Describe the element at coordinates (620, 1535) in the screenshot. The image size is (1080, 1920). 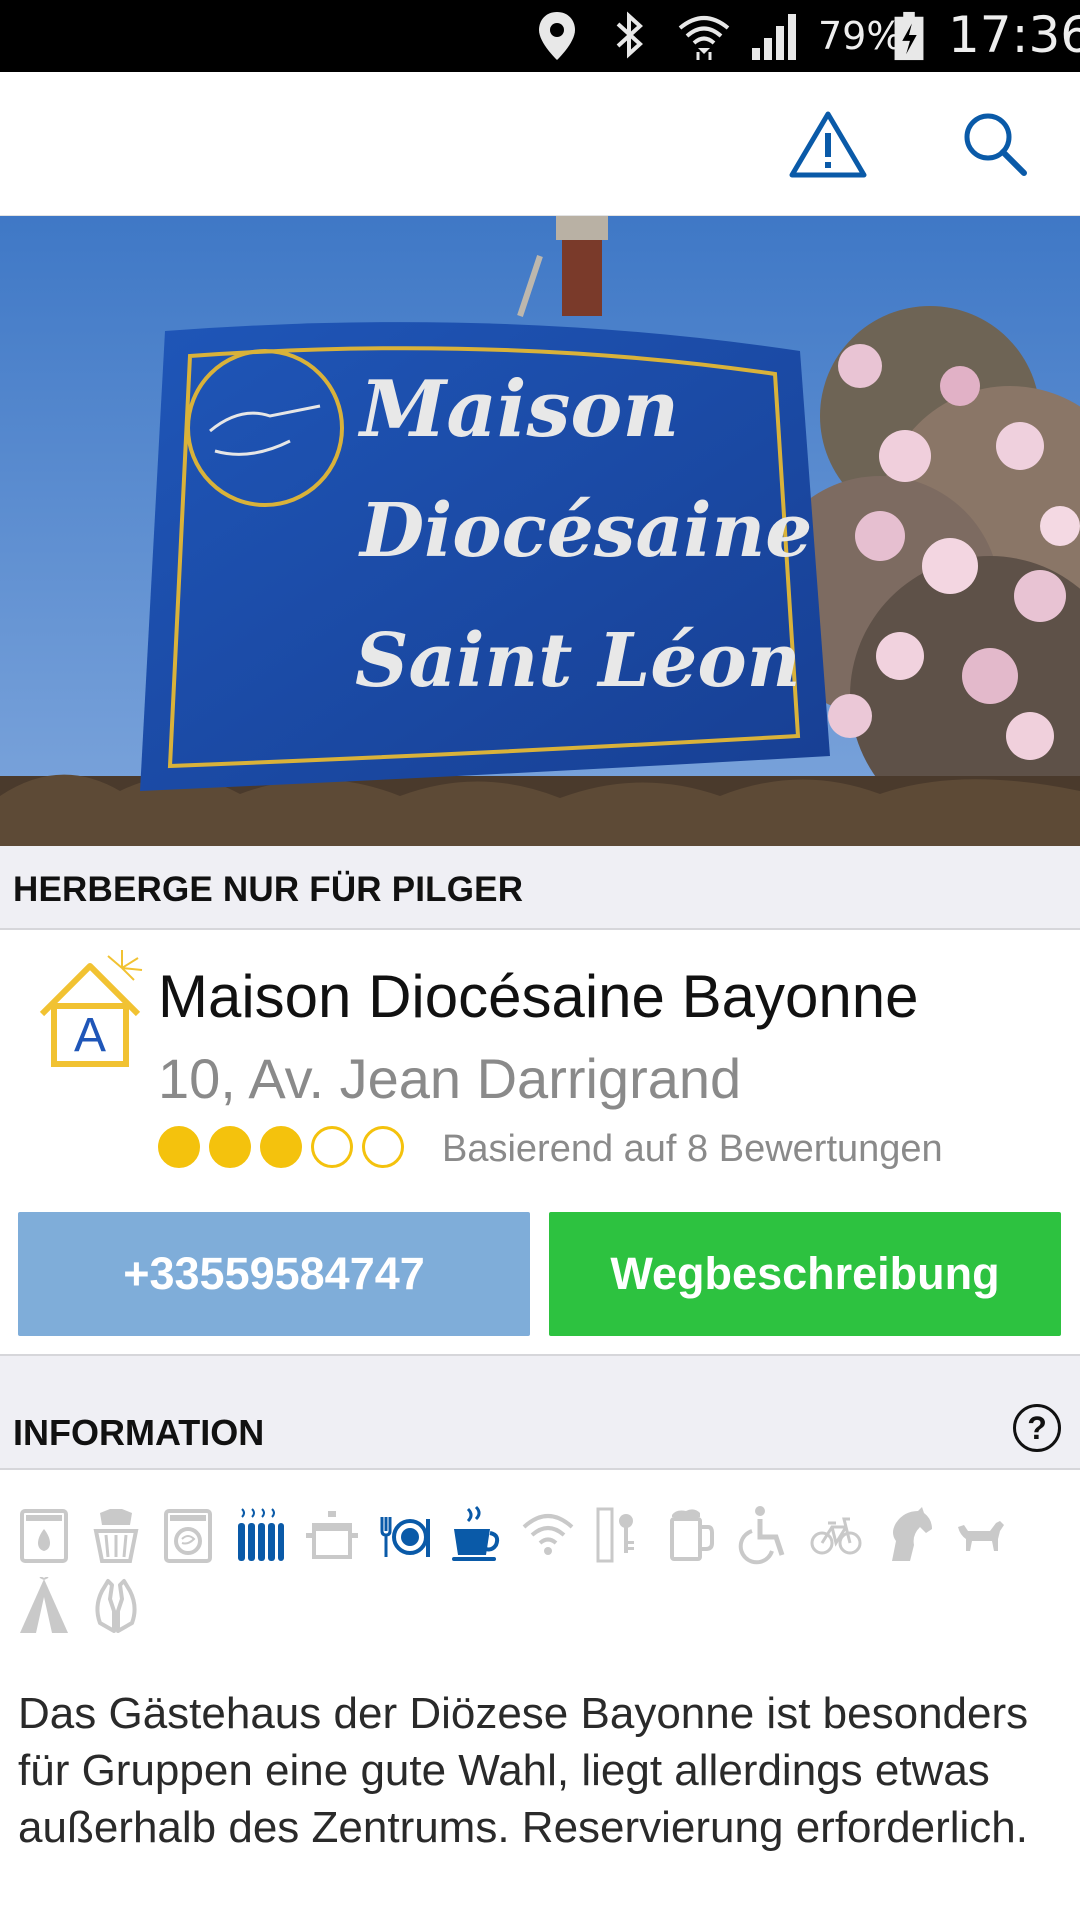
I see `lockers-icon` at that location.